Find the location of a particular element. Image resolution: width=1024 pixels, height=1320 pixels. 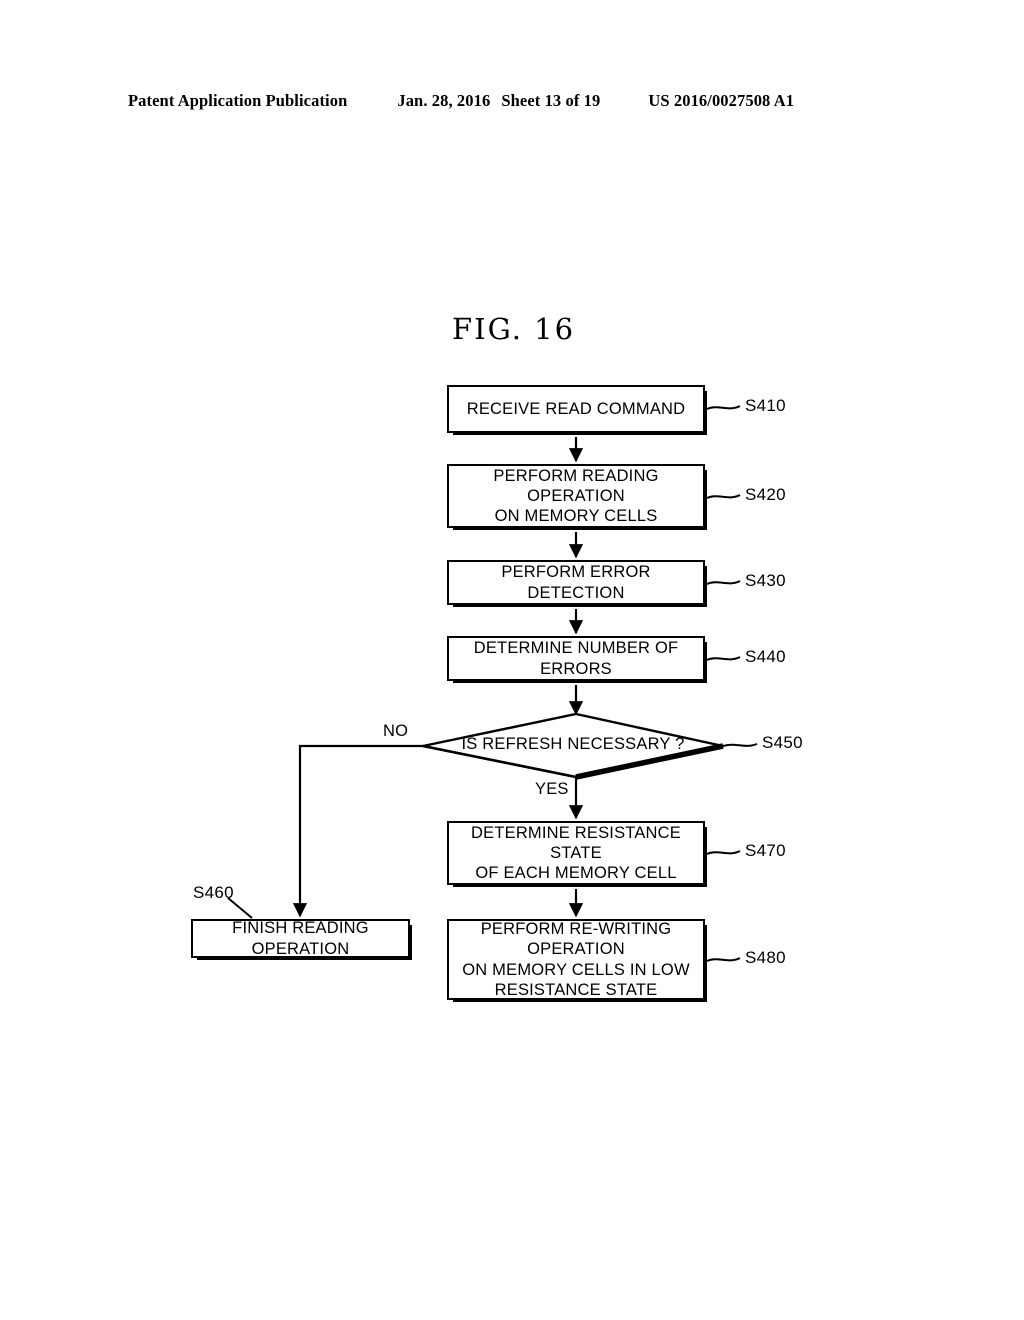

leader-line-s470 is located at coordinates (723, 852).